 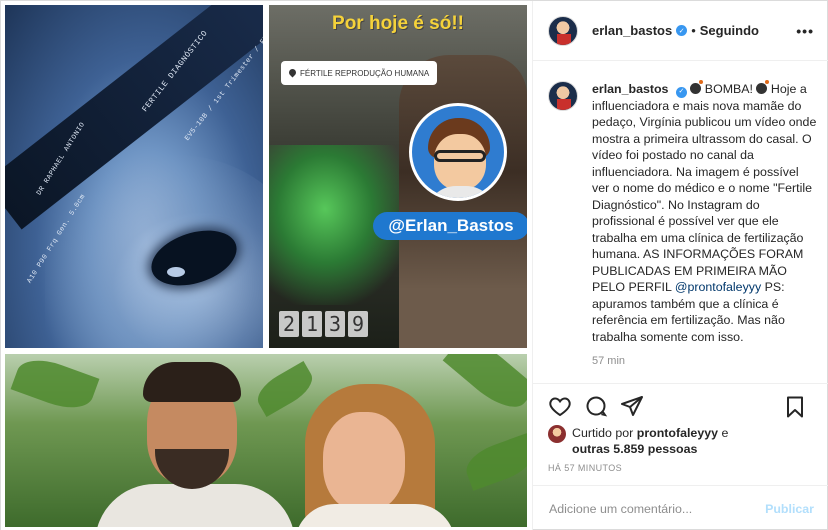 I want to click on caption-mention-link: @prontofaleyyy, so click(x=718, y=287).